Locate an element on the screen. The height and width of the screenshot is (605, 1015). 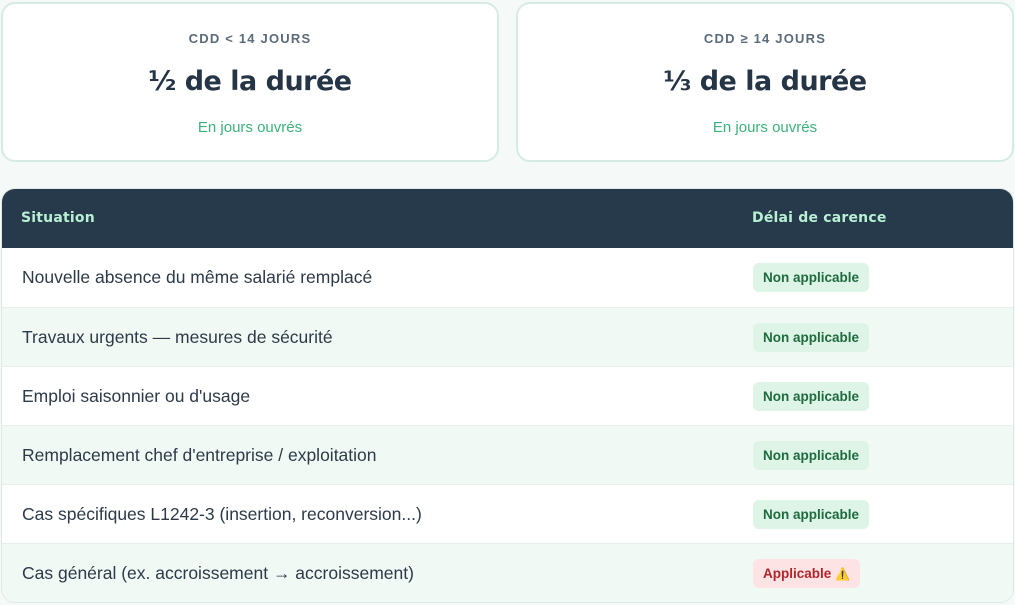
status-label: Applicable is located at coordinates (797, 573).